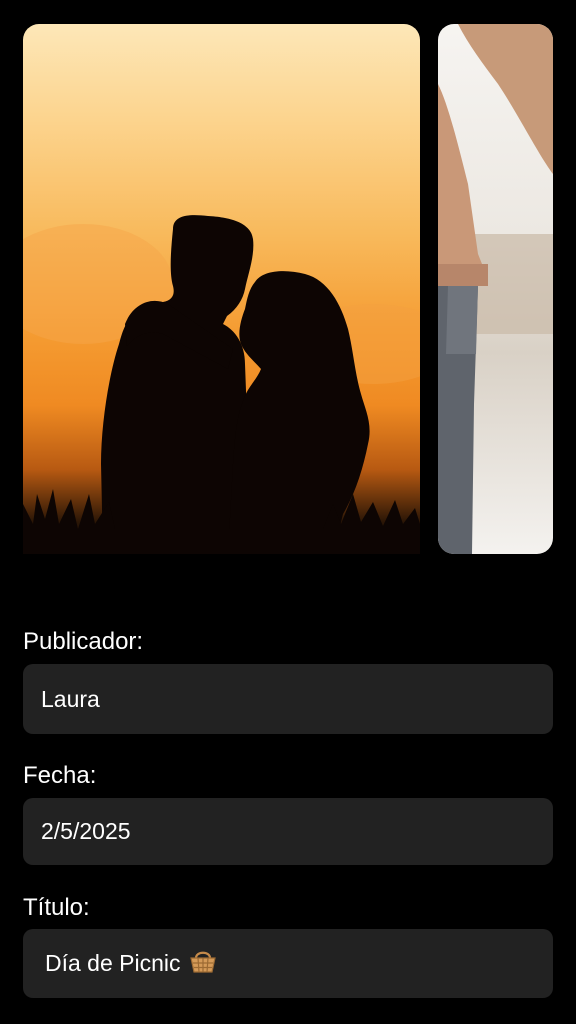  What do you see at coordinates (288, 831) in the screenshot?
I see `date-field: 2/5/2025` at bounding box center [288, 831].